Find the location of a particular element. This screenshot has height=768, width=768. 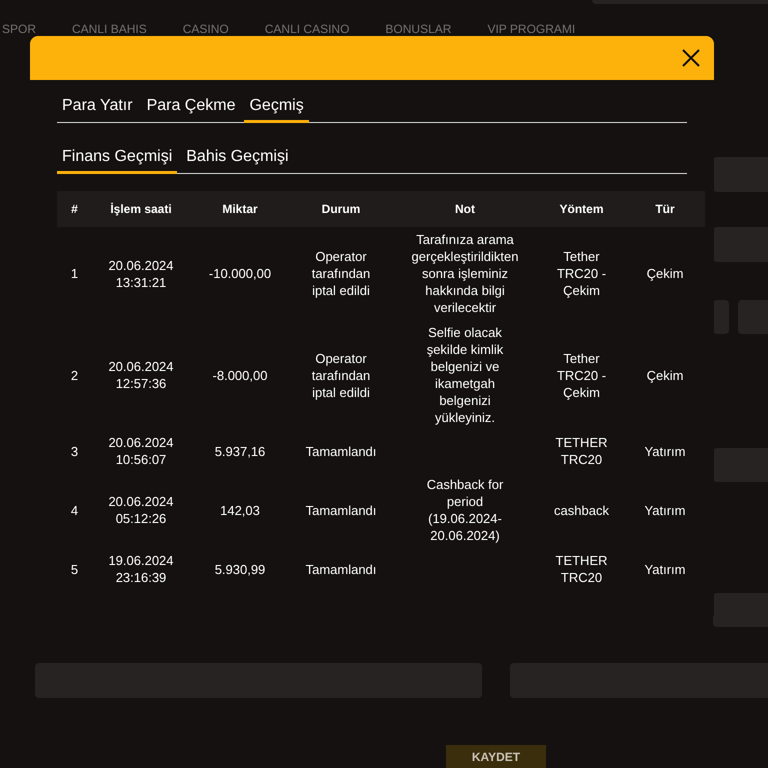

column-header: Tür is located at coordinates (665, 209).